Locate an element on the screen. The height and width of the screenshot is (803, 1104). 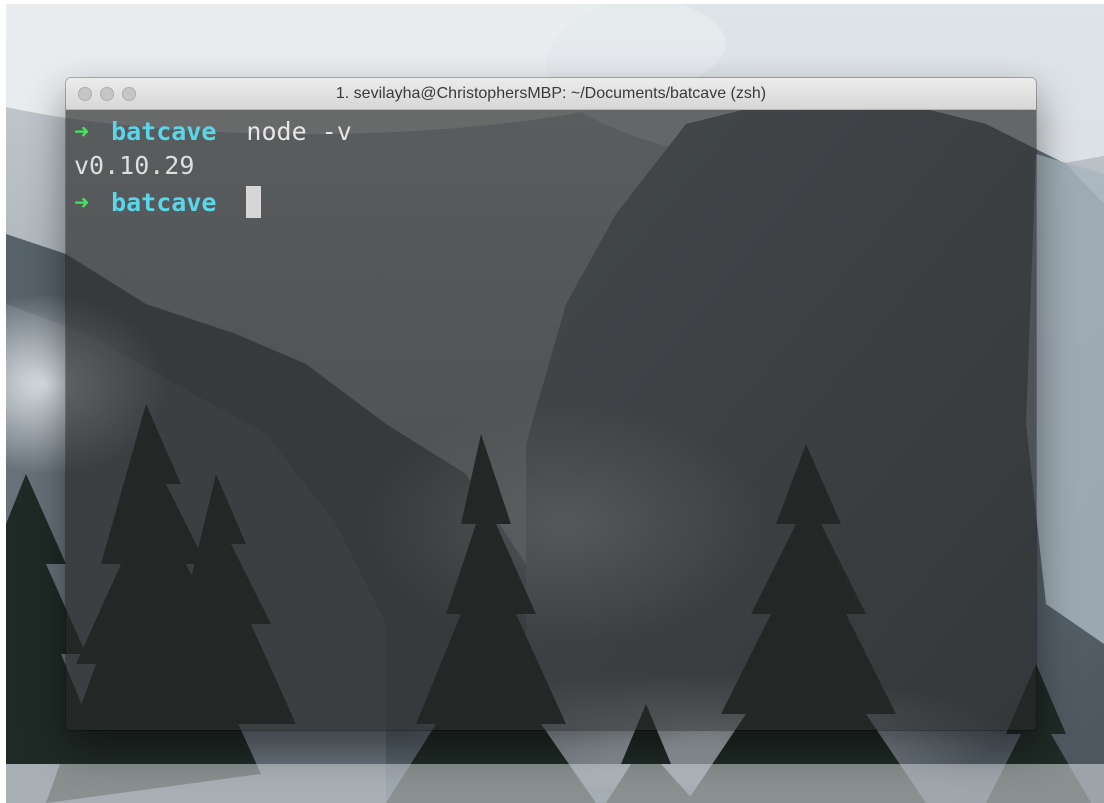
prompt-line: ➜ batcave is located at coordinates (168, 203).